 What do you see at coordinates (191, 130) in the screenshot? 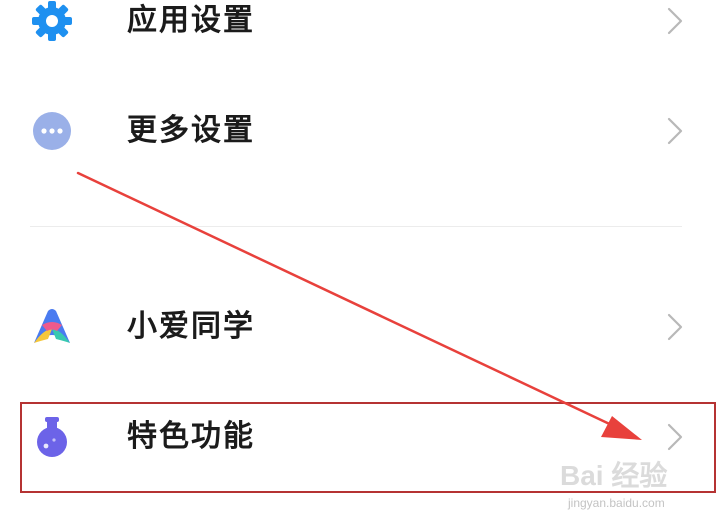
I see `settings-item-label: 更多设置` at bounding box center [191, 130].